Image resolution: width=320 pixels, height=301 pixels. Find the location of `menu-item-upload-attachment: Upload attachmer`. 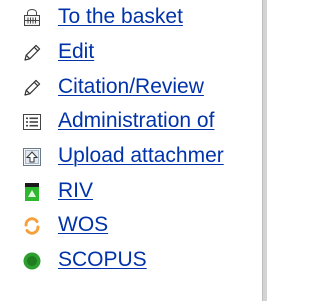

menu-item-upload-attachment: Upload attachmer is located at coordinates (142, 156).